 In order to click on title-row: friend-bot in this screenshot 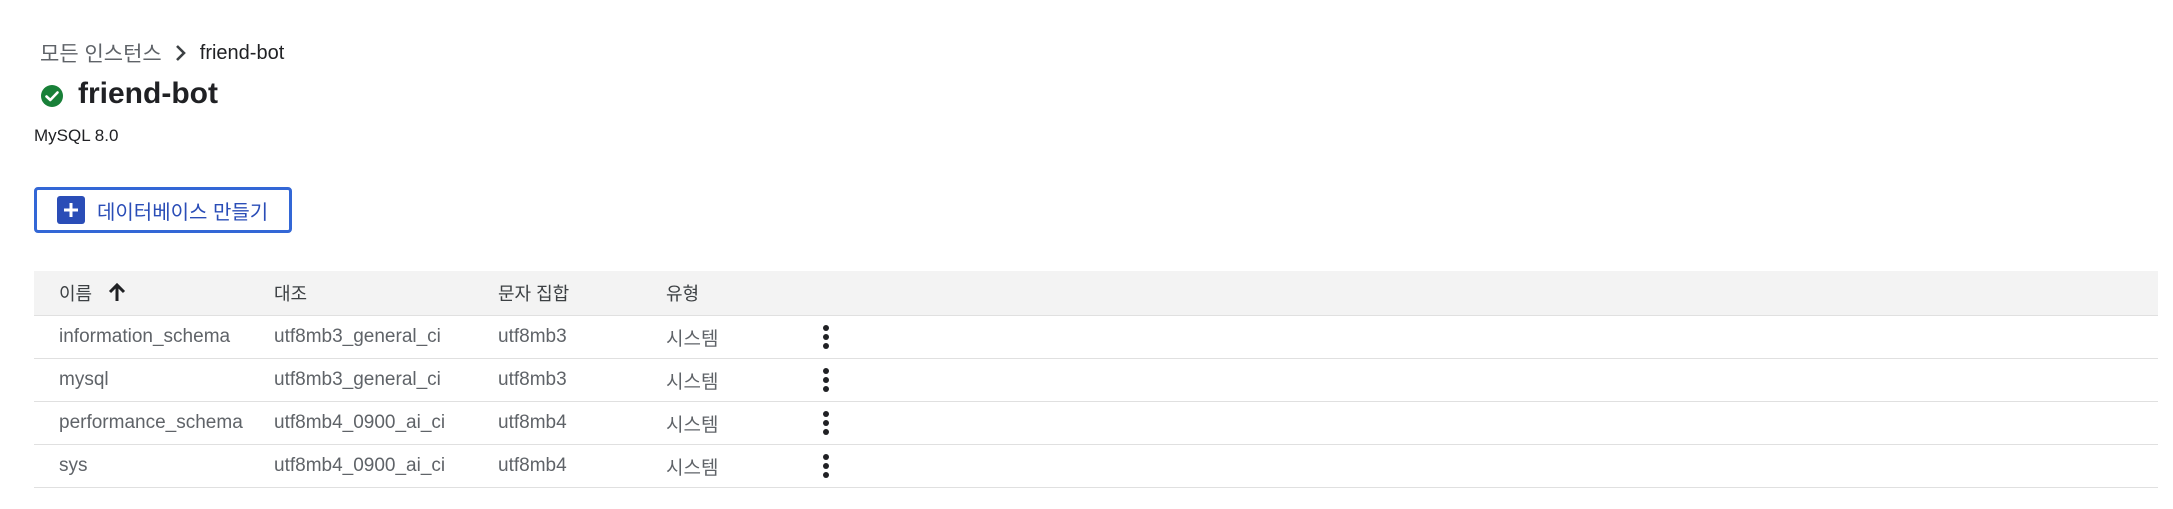, I will do `click(129, 94)`.